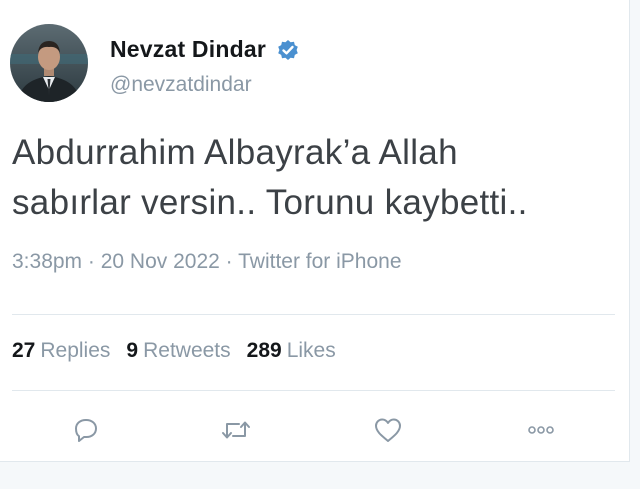  I want to click on likes-stat: 289 Likes, so click(299, 350).